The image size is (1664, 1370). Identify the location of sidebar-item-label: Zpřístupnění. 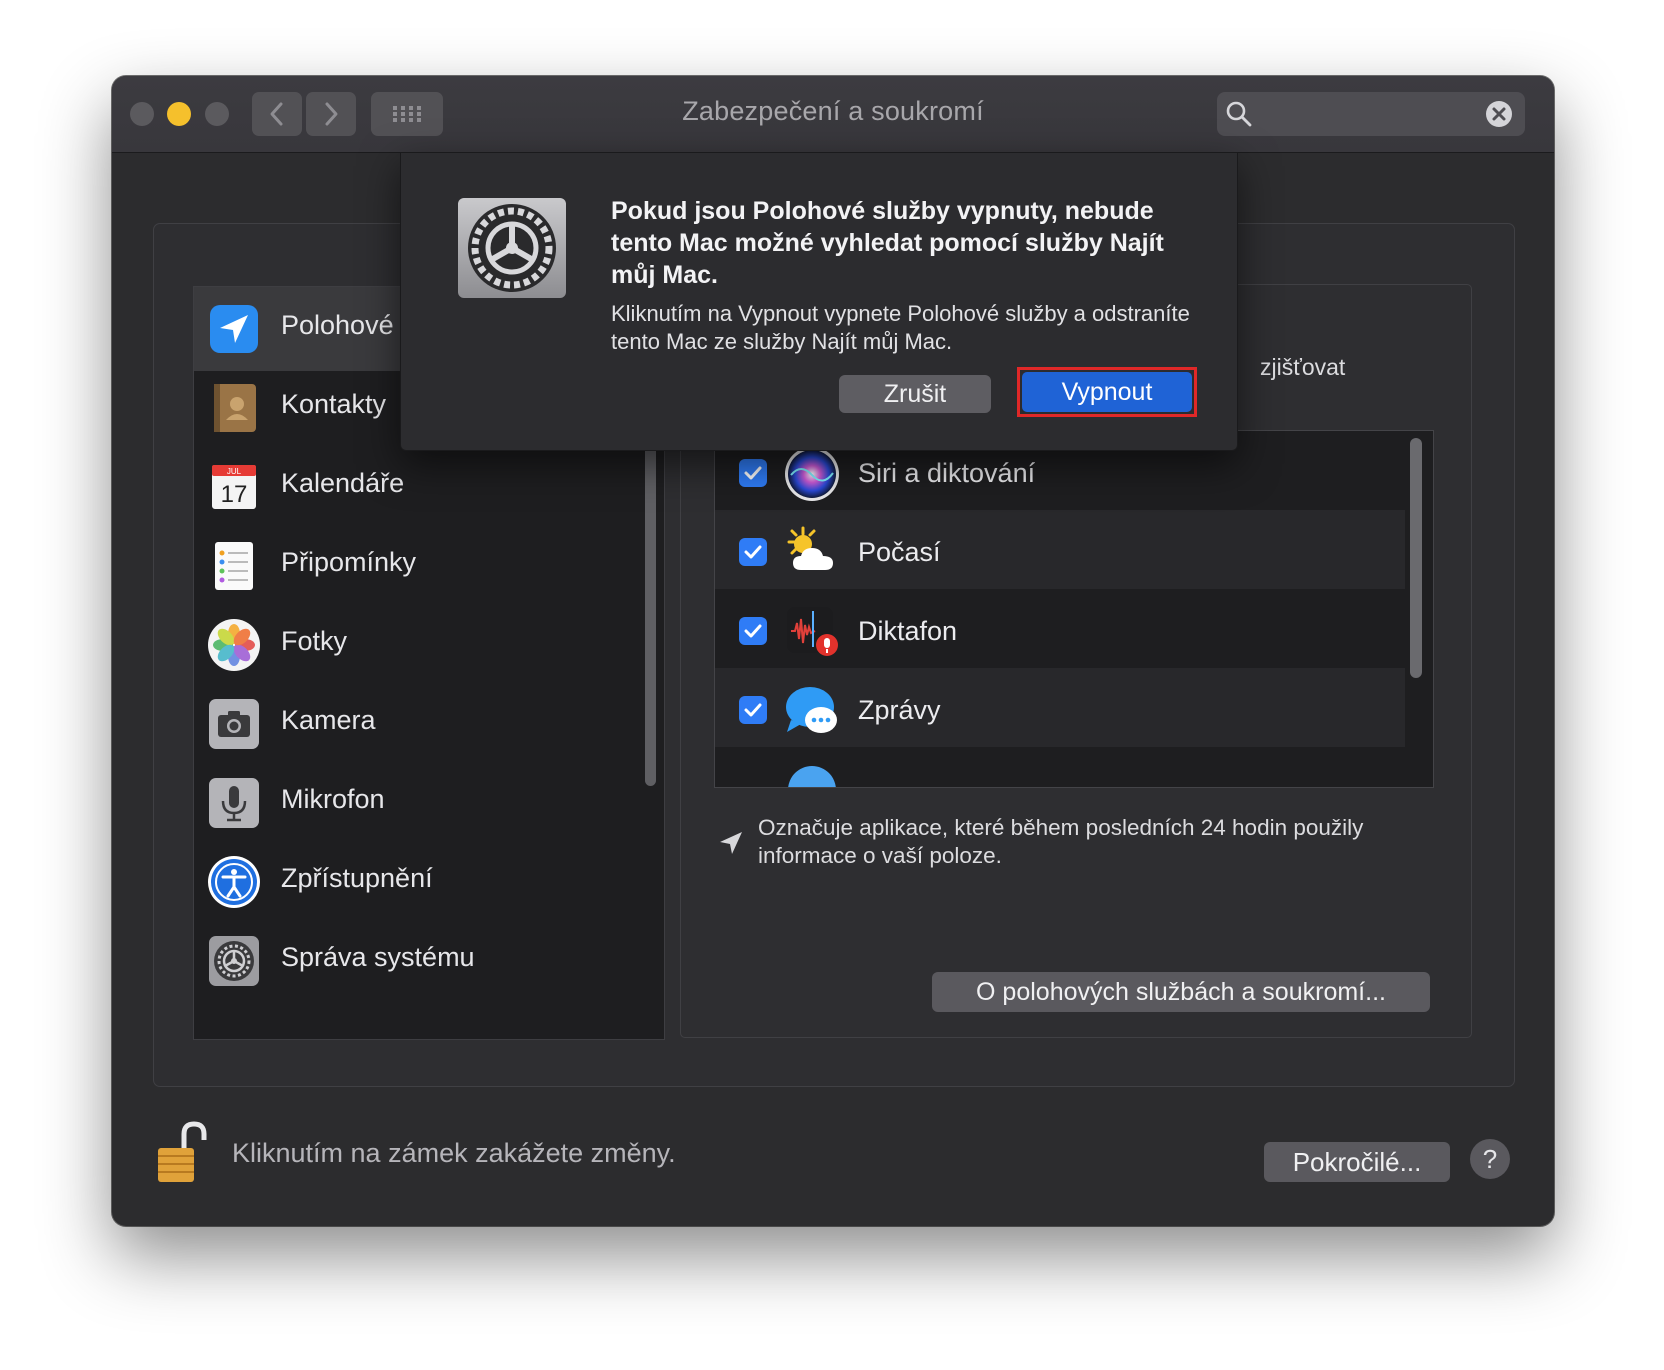
(357, 878).